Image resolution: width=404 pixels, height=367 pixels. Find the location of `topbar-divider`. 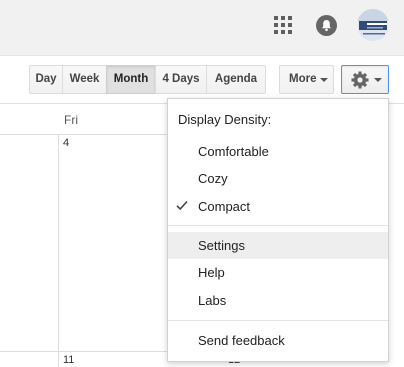

topbar-divider is located at coordinates (202, 55).